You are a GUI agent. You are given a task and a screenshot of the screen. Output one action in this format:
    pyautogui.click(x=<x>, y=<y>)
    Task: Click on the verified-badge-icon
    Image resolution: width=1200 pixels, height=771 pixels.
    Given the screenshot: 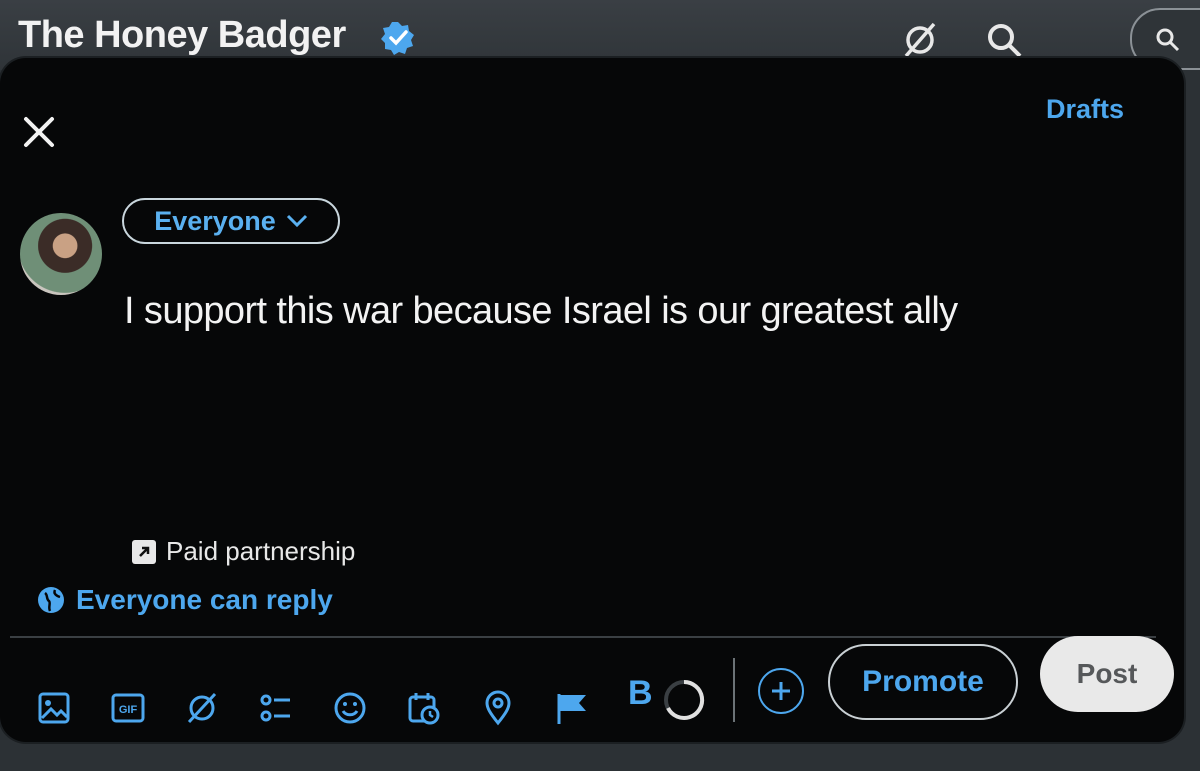 What is the action you would take?
    pyautogui.click(x=397, y=38)
    